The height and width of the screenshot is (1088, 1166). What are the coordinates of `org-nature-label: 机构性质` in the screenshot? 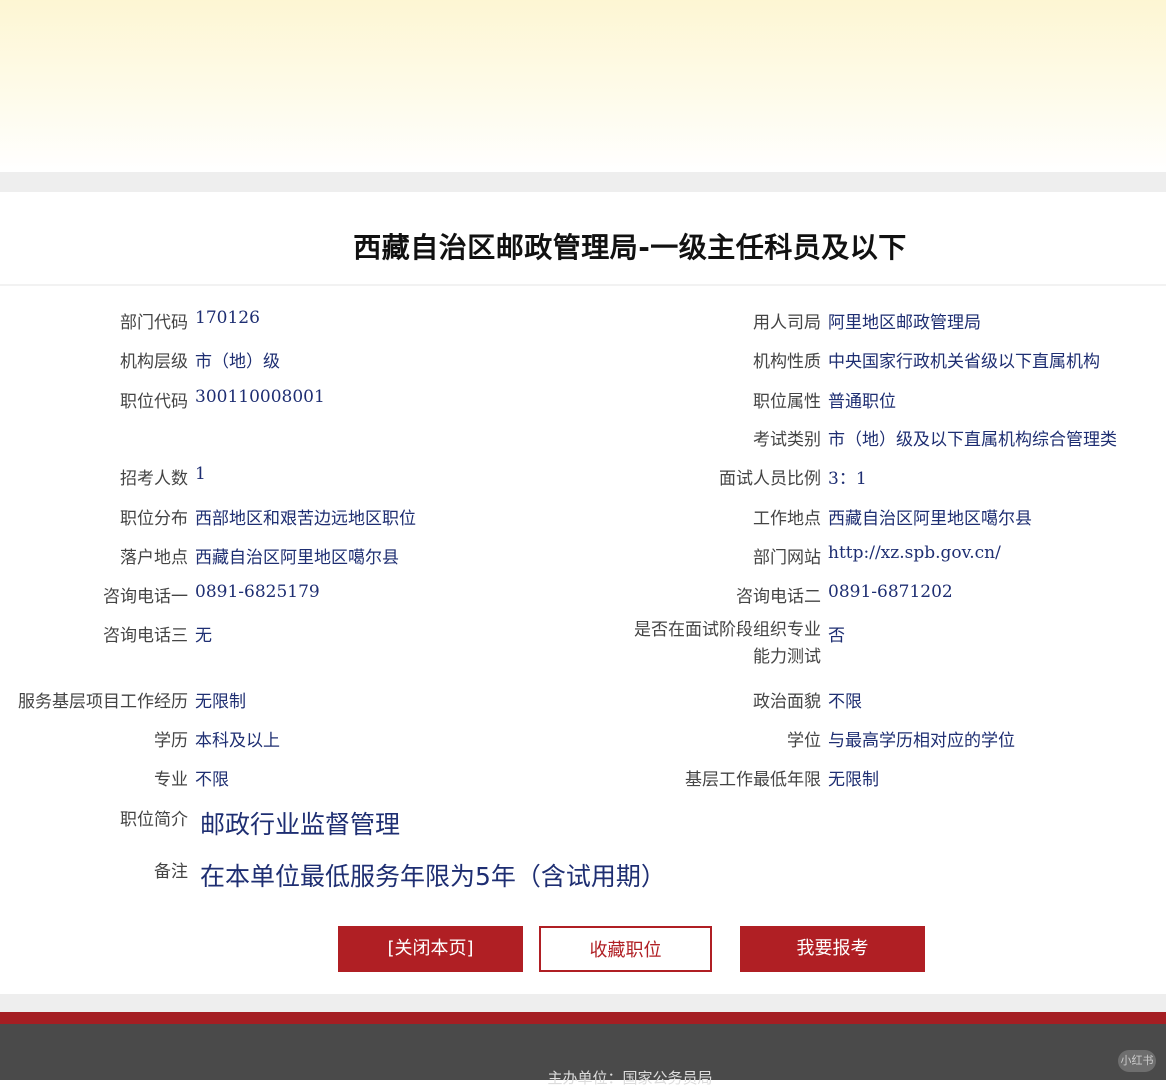 It's located at (787, 362).